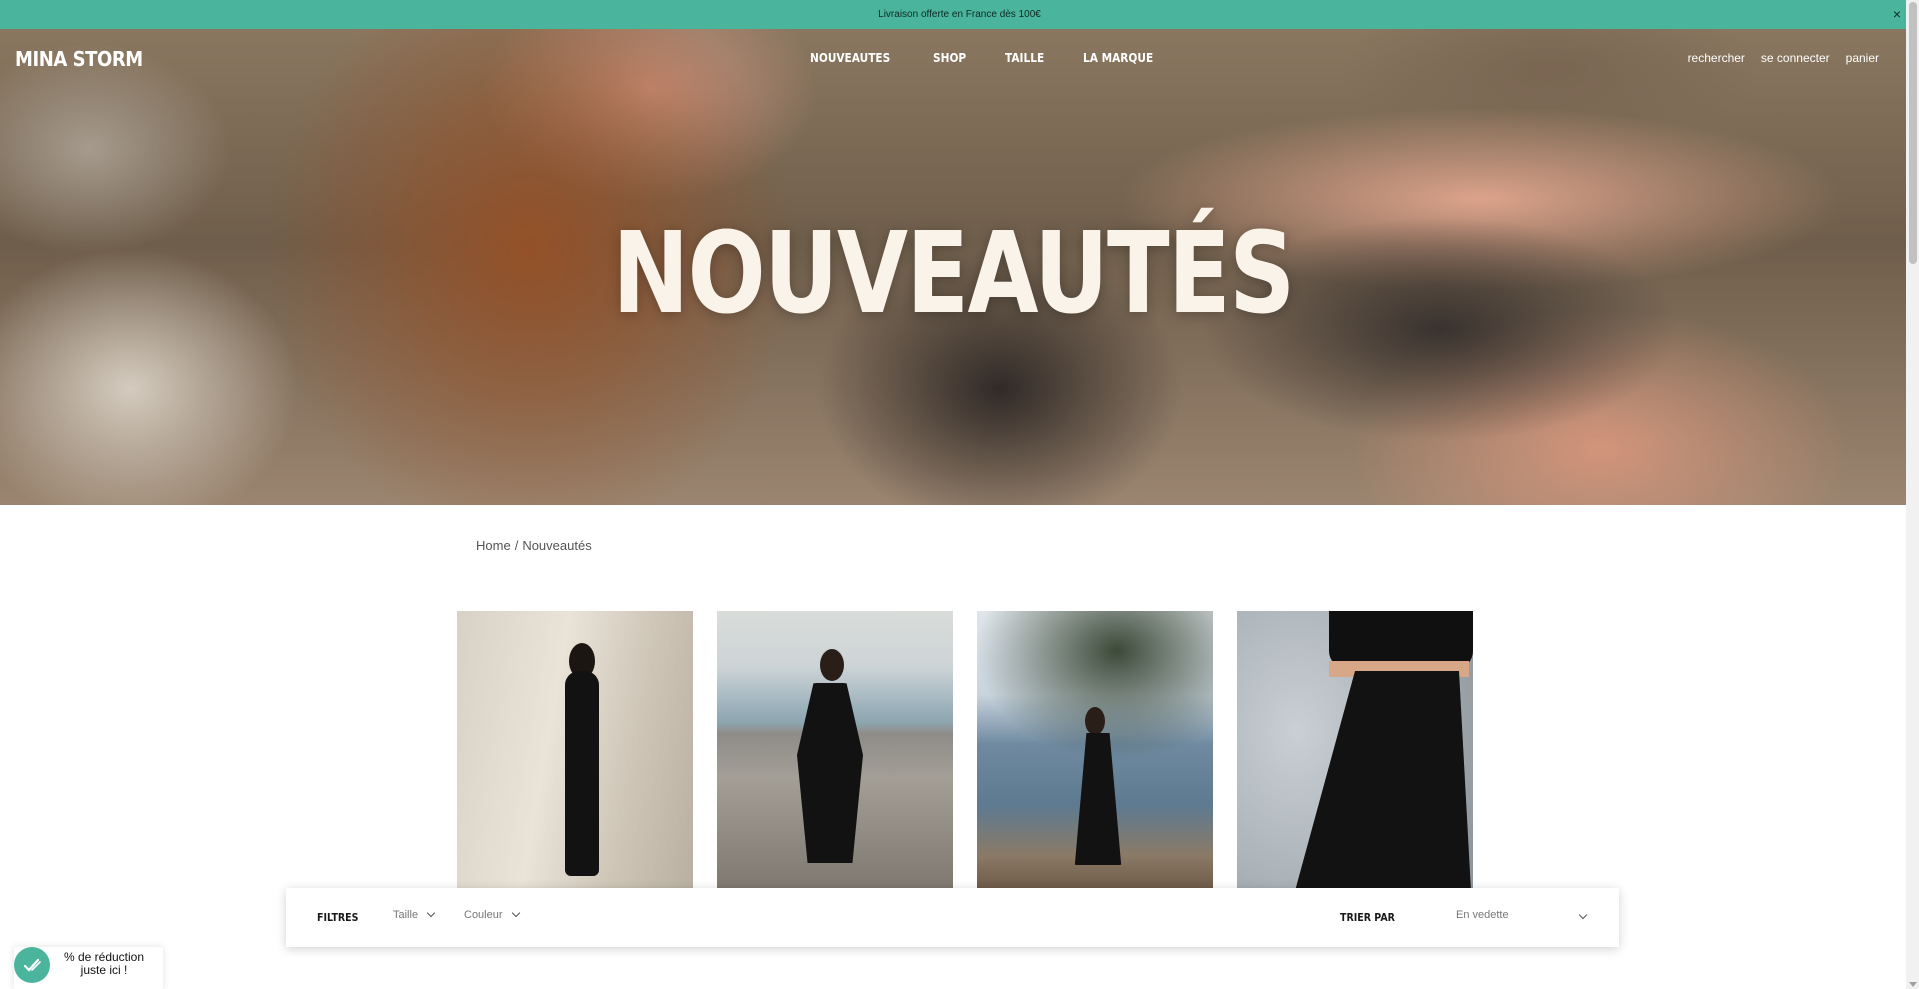 This screenshot has height=989, width=1919. What do you see at coordinates (1913, 133) in the screenshot?
I see `scrollbar-thumb` at bounding box center [1913, 133].